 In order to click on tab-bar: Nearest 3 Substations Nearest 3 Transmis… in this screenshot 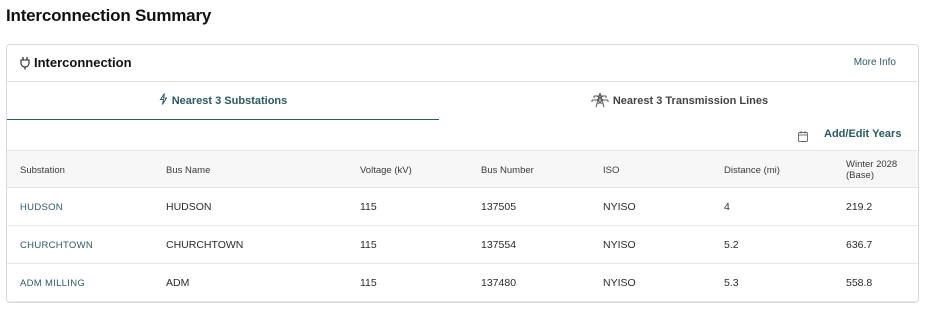, I will do `click(462, 101)`.